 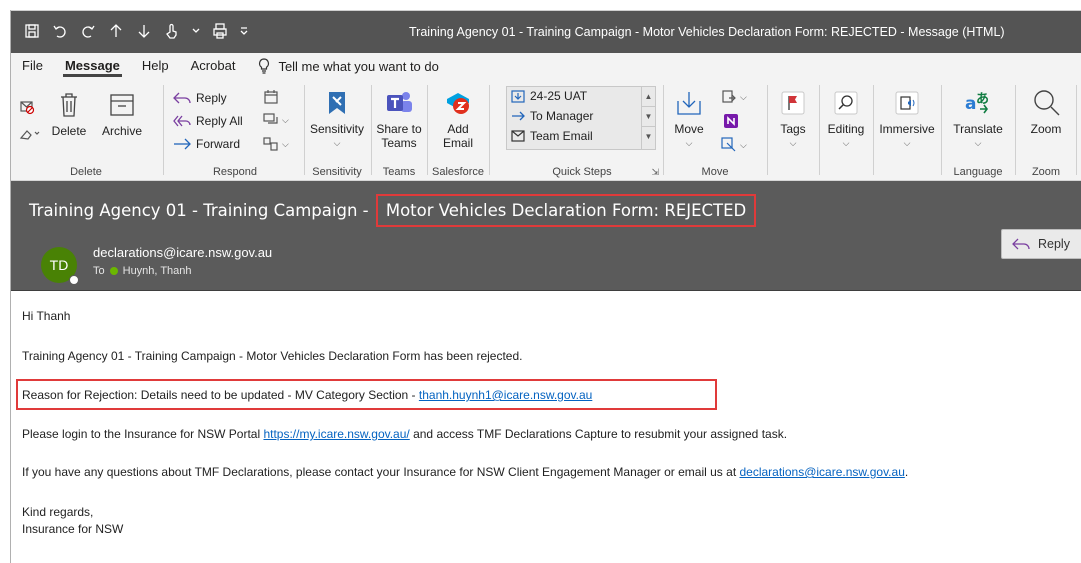 What do you see at coordinates (270, 118) in the screenshot?
I see `chat-icon` at bounding box center [270, 118].